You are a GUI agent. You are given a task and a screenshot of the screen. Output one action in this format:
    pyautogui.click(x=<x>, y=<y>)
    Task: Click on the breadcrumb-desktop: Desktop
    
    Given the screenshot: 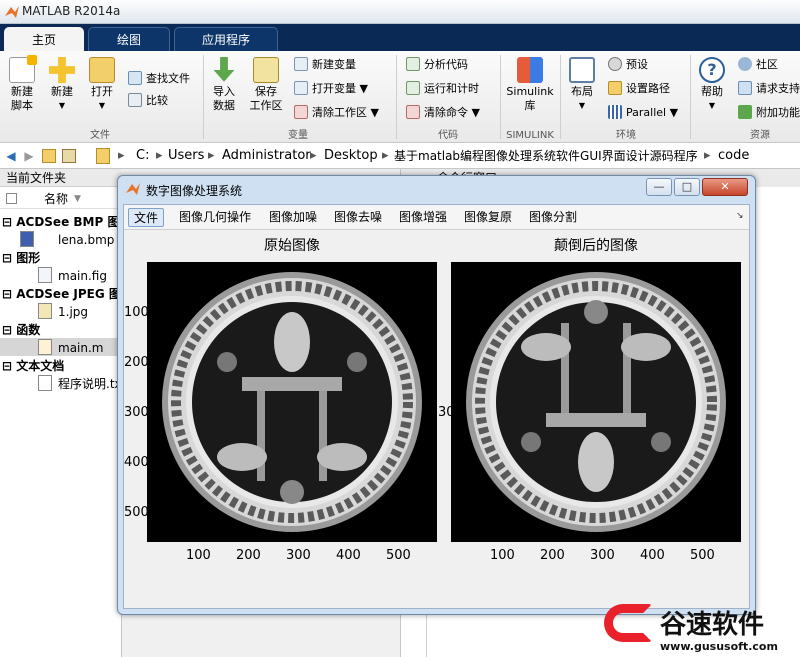 What is the action you would take?
    pyautogui.click(x=351, y=156)
    